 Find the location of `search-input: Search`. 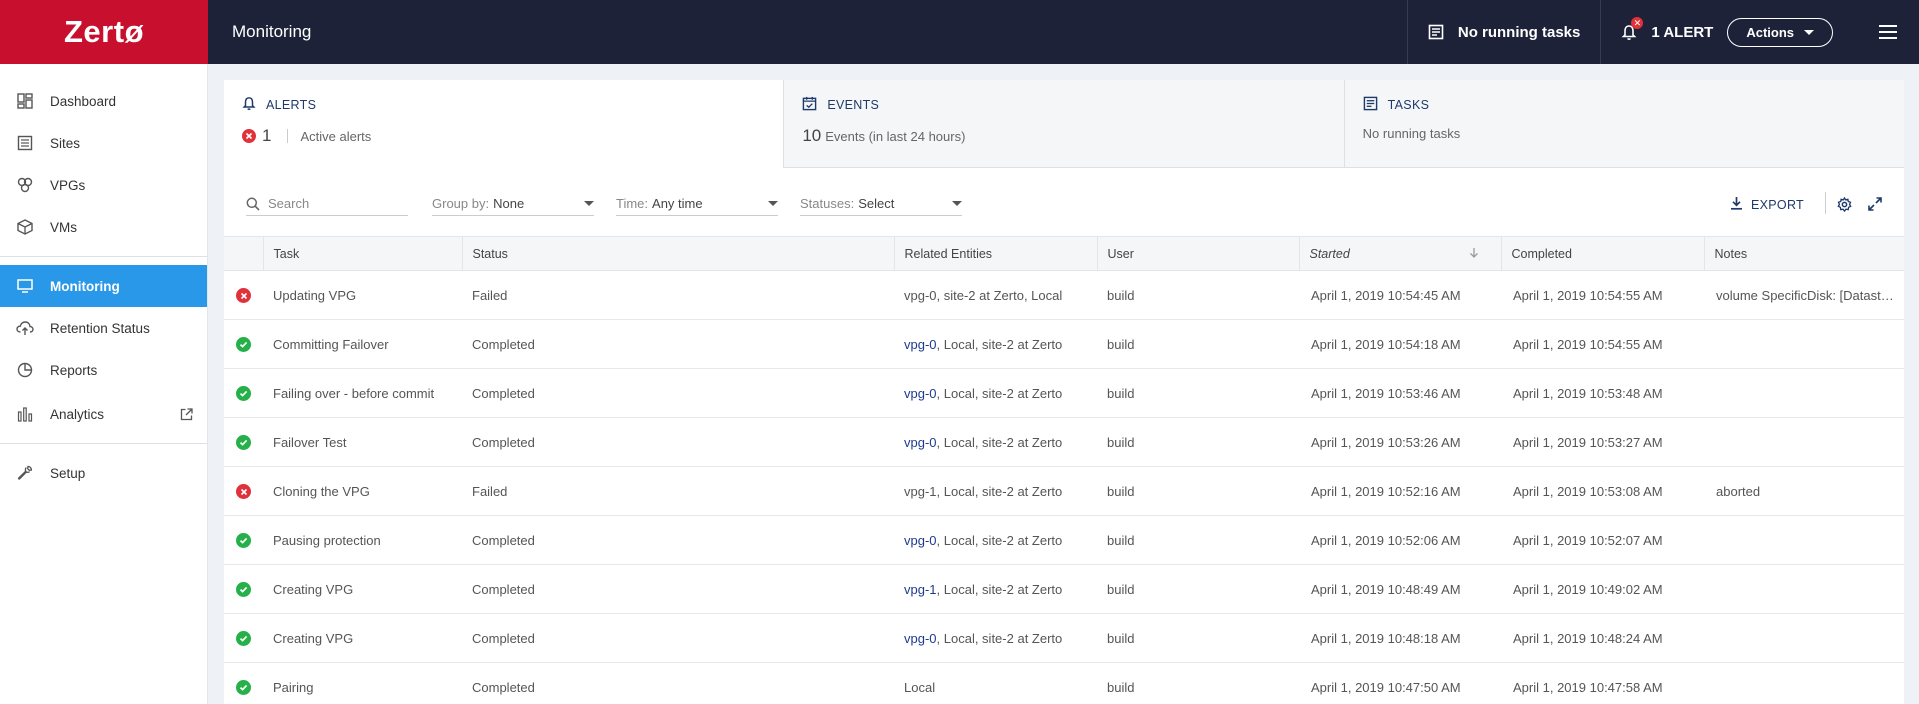

search-input: Search is located at coordinates (327, 204).